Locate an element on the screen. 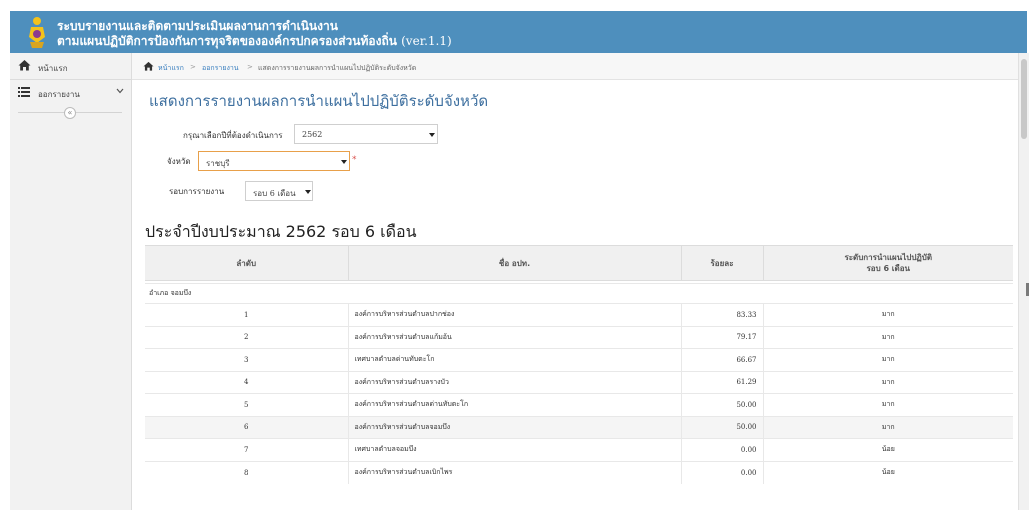  cell-order: 8 is located at coordinates (247, 472).